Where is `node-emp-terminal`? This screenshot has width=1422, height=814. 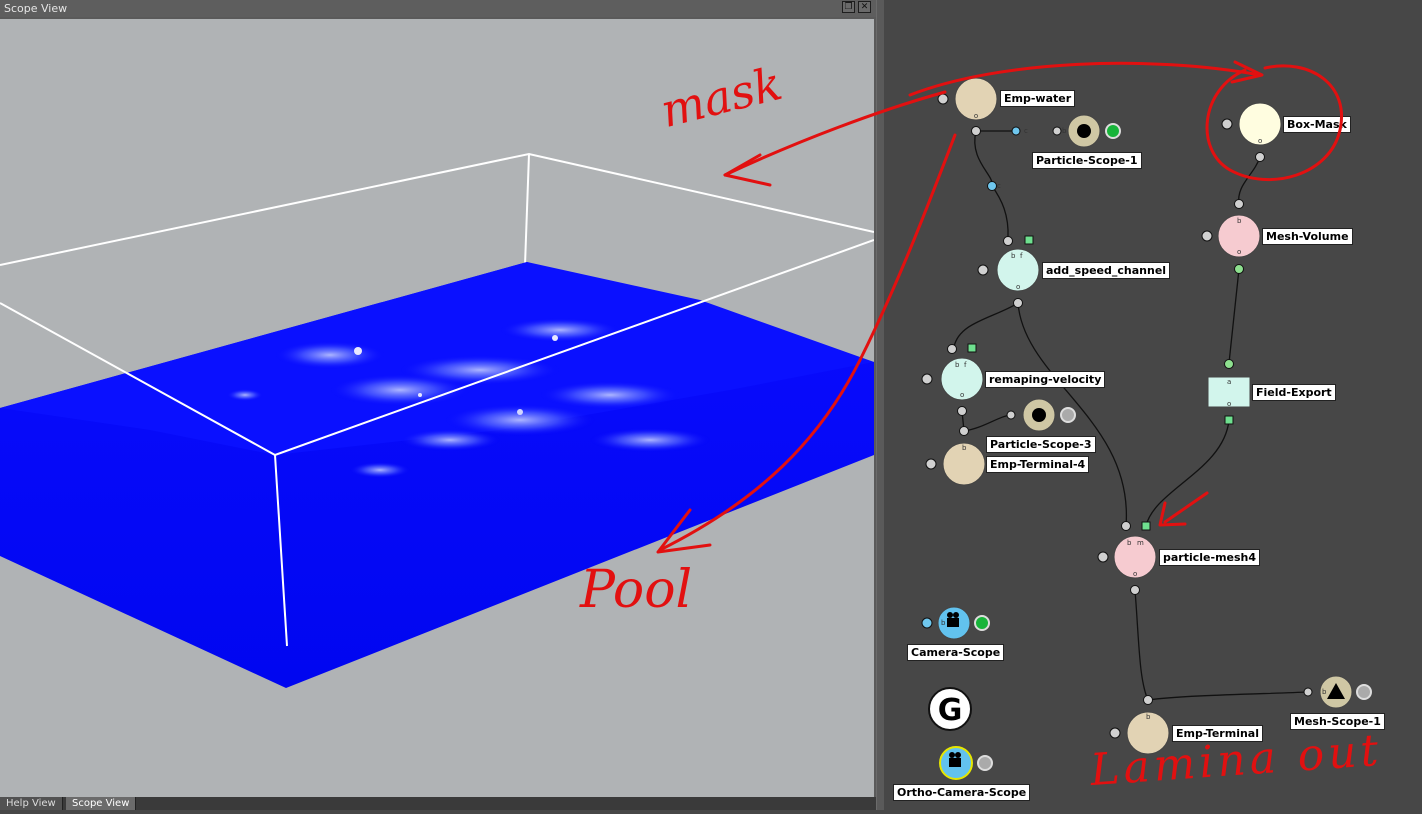 node-emp-terminal is located at coordinates (1139, 725).